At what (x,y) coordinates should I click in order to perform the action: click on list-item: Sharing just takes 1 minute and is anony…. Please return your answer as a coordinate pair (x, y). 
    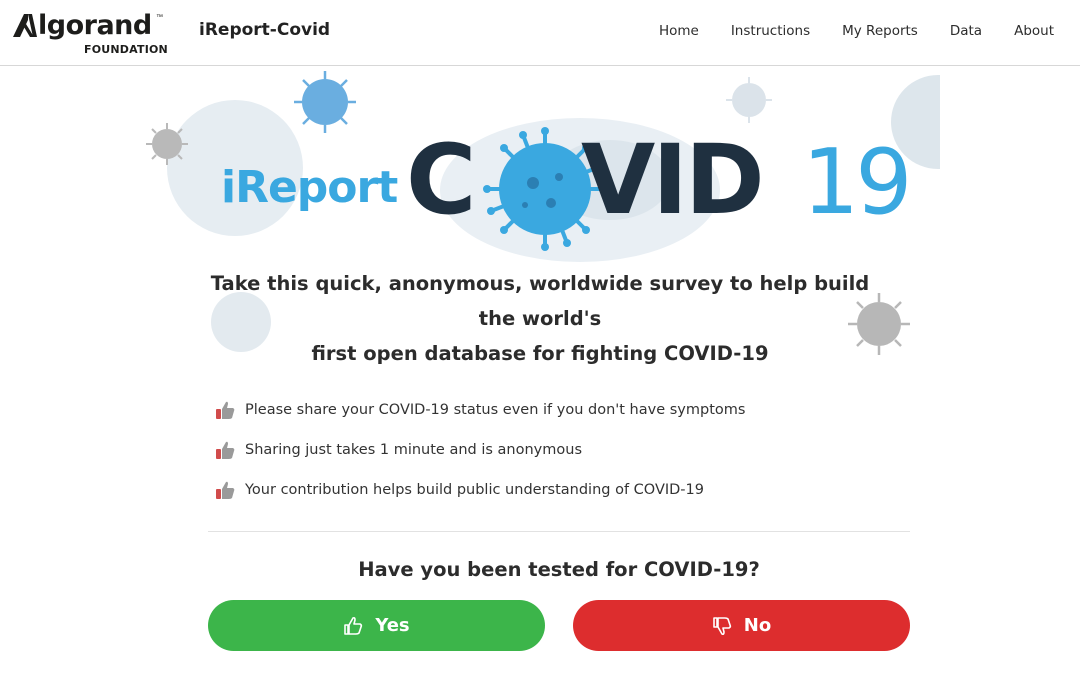
    Looking at the image, I should click on (479, 450).